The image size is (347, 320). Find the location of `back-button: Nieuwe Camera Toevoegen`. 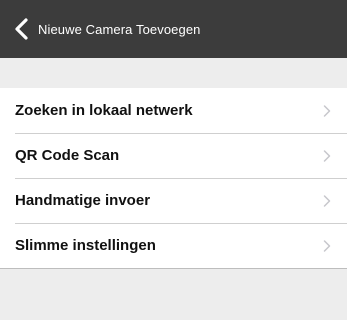

back-button: Nieuwe Camera Toevoegen is located at coordinates (100, 29).